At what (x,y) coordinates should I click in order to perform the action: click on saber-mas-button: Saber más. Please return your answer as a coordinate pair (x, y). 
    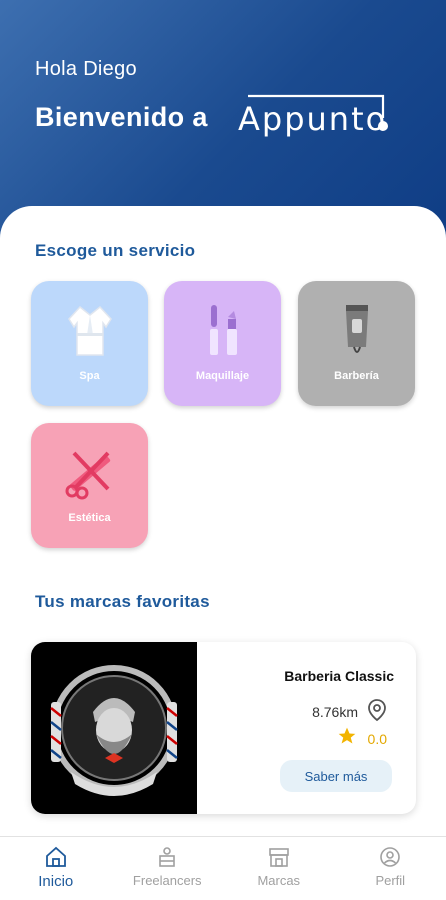
    Looking at the image, I should click on (336, 776).